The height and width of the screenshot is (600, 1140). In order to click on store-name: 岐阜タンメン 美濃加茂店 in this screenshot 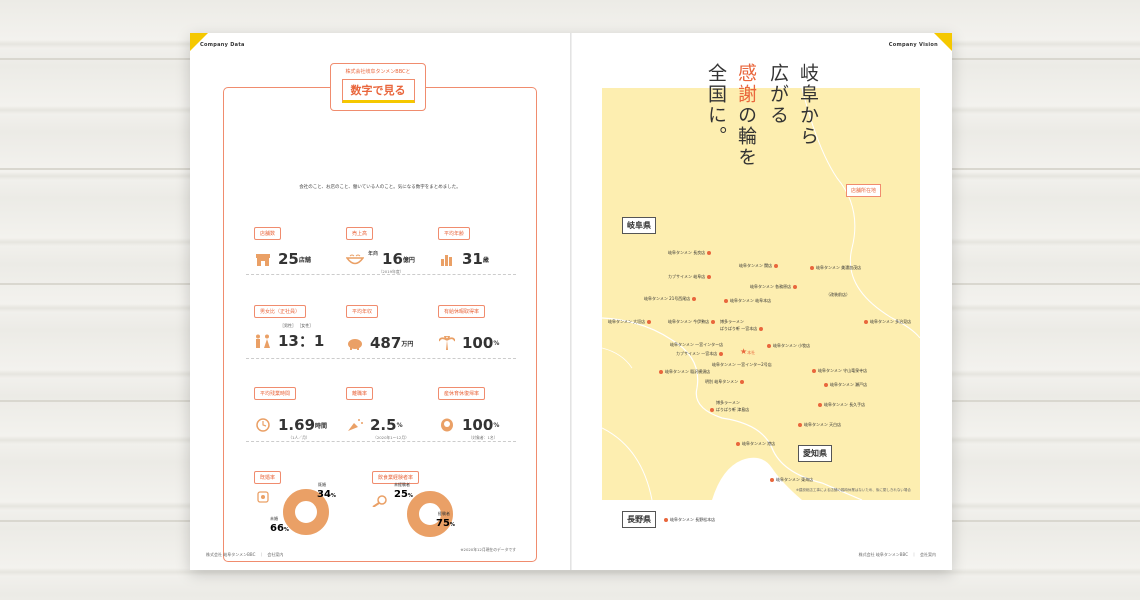, I will do `click(839, 267)`.